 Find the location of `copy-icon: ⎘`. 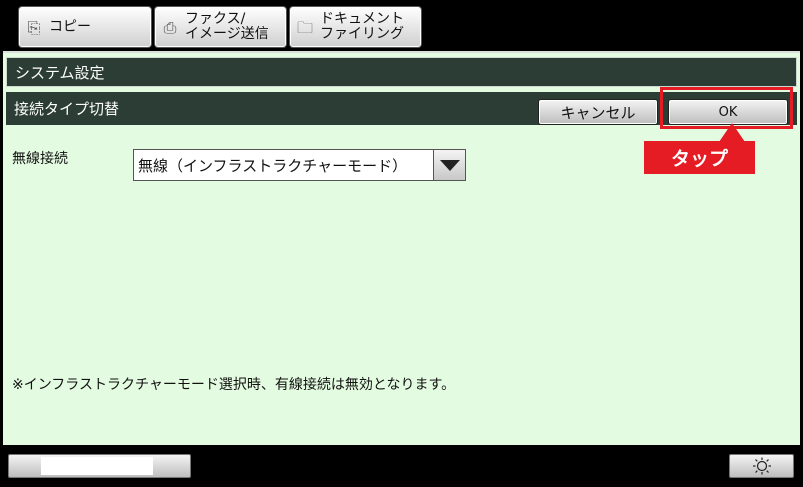

copy-icon: ⎘ is located at coordinates (34, 27).